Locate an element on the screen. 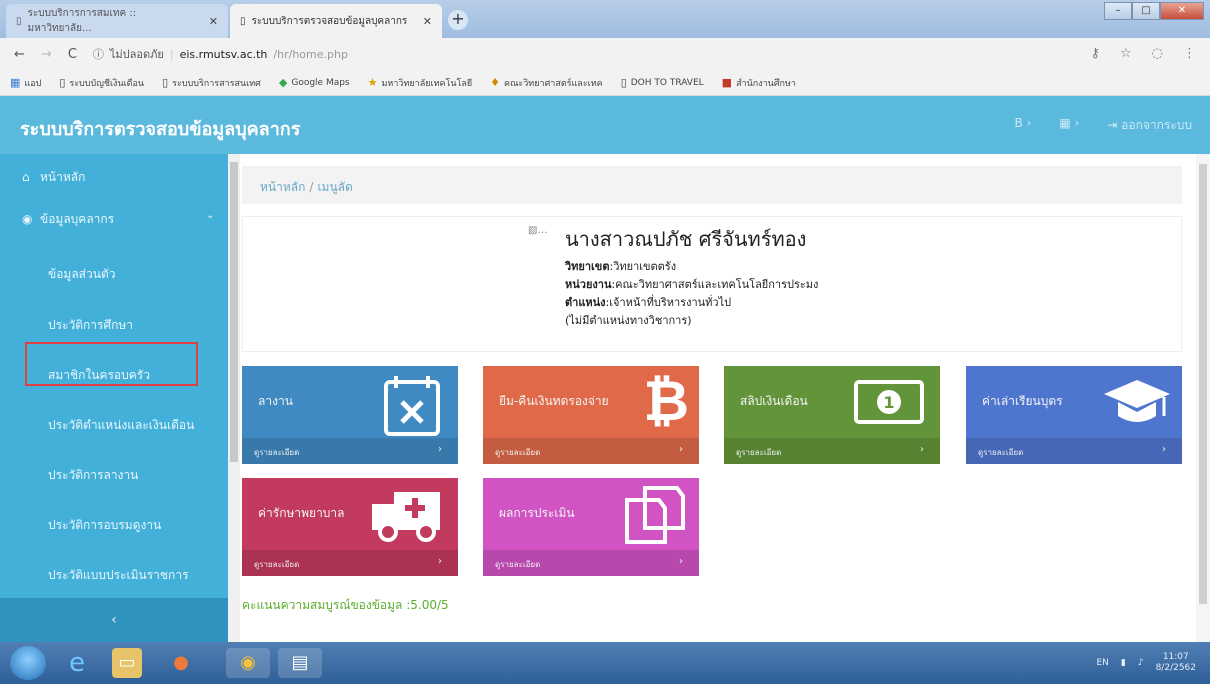 The width and height of the screenshot is (1210, 684). url-path: /hr/home.php is located at coordinates (310, 54).